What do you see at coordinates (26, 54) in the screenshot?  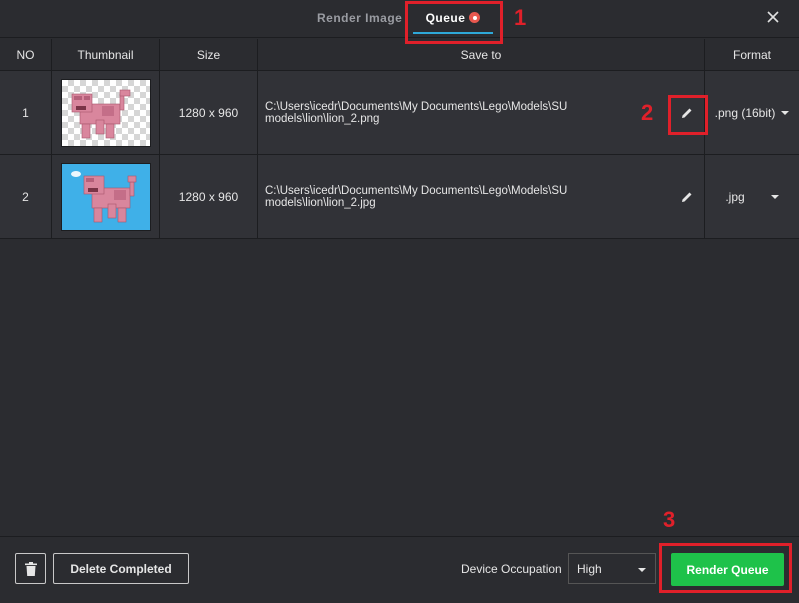 I see `header-no: NO` at bounding box center [26, 54].